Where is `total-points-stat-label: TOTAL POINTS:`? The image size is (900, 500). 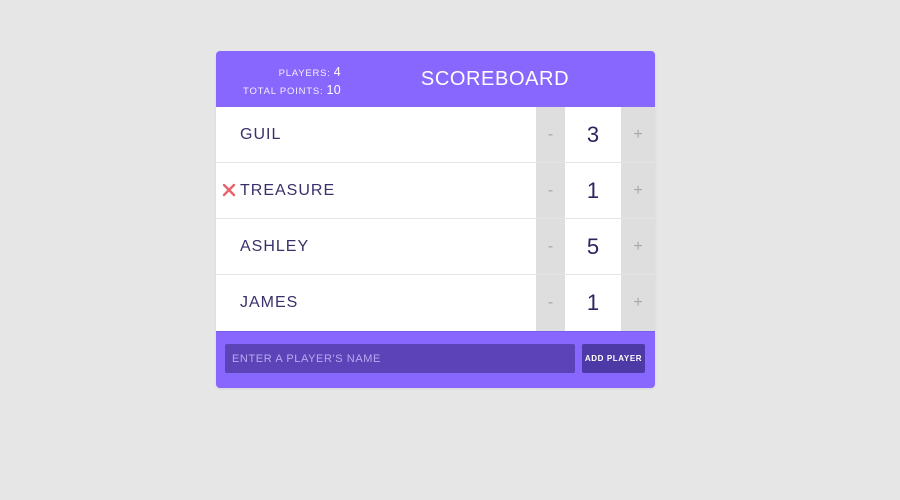 total-points-stat-label: TOTAL POINTS: is located at coordinates (283, 91).